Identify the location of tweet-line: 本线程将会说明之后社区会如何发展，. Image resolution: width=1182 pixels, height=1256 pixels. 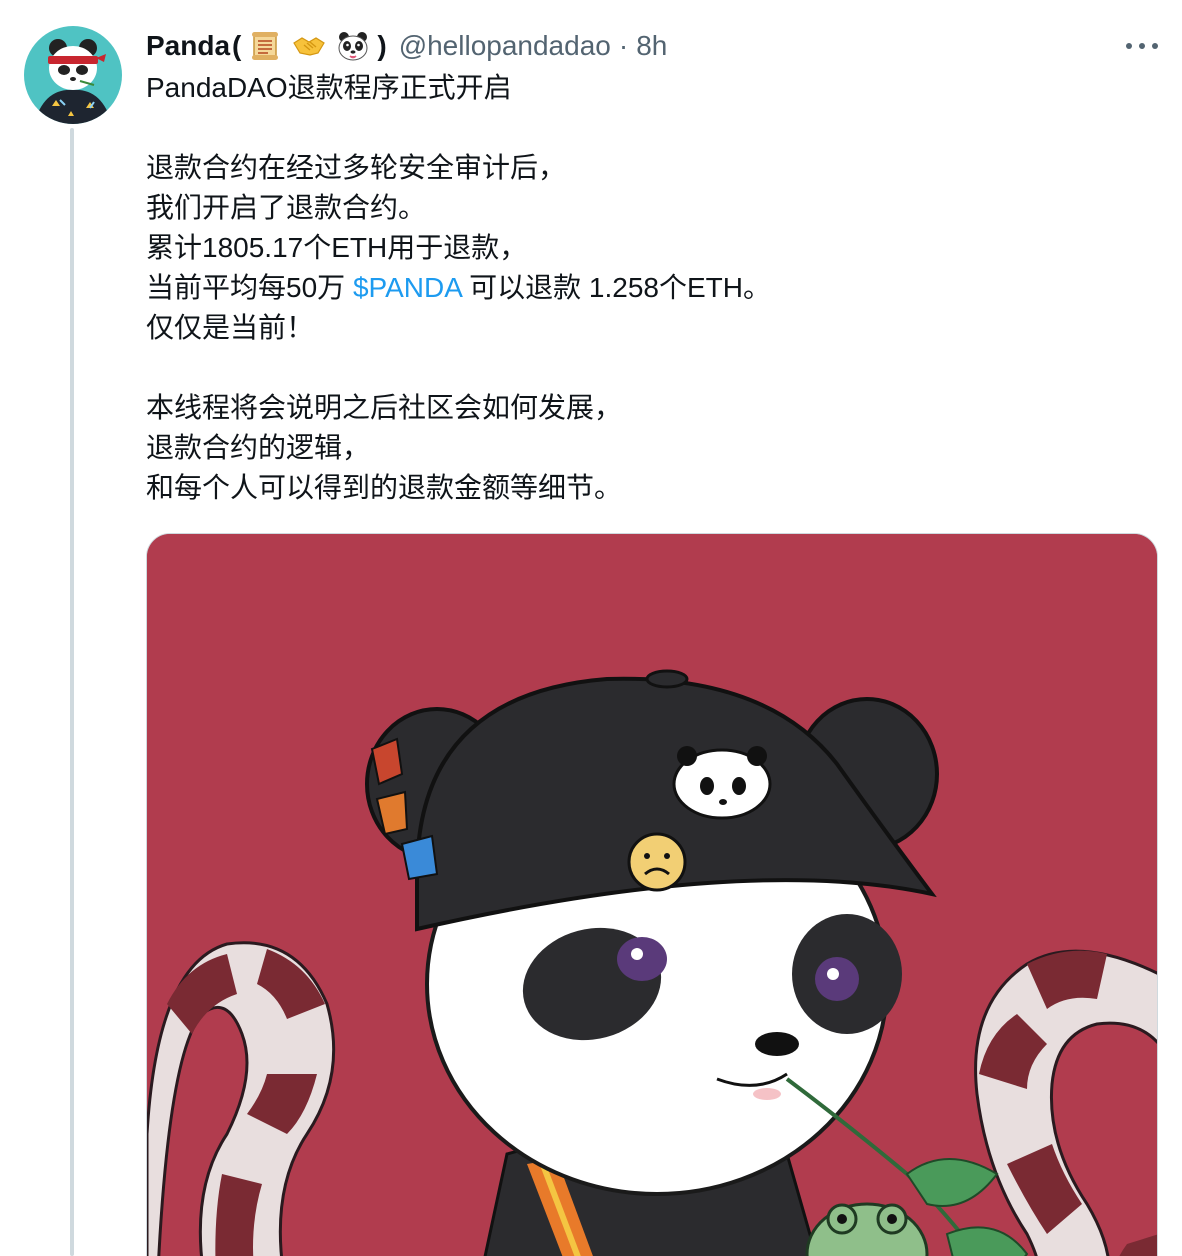
(384, 407).